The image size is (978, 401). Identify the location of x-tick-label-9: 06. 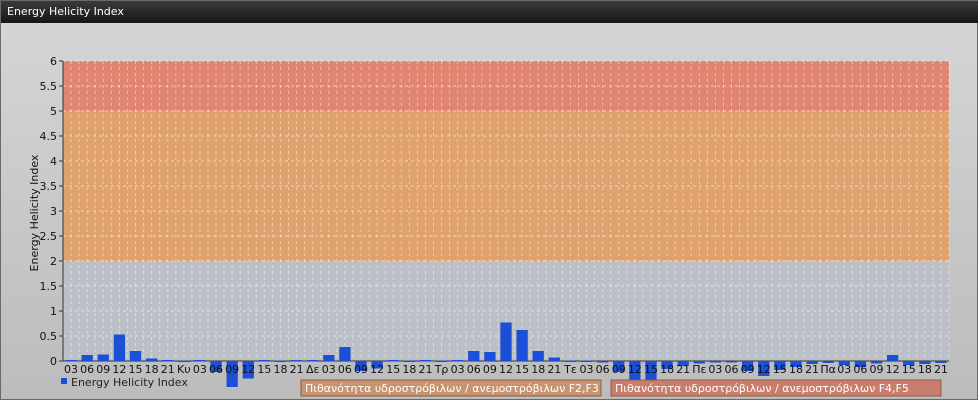
(216, 369).